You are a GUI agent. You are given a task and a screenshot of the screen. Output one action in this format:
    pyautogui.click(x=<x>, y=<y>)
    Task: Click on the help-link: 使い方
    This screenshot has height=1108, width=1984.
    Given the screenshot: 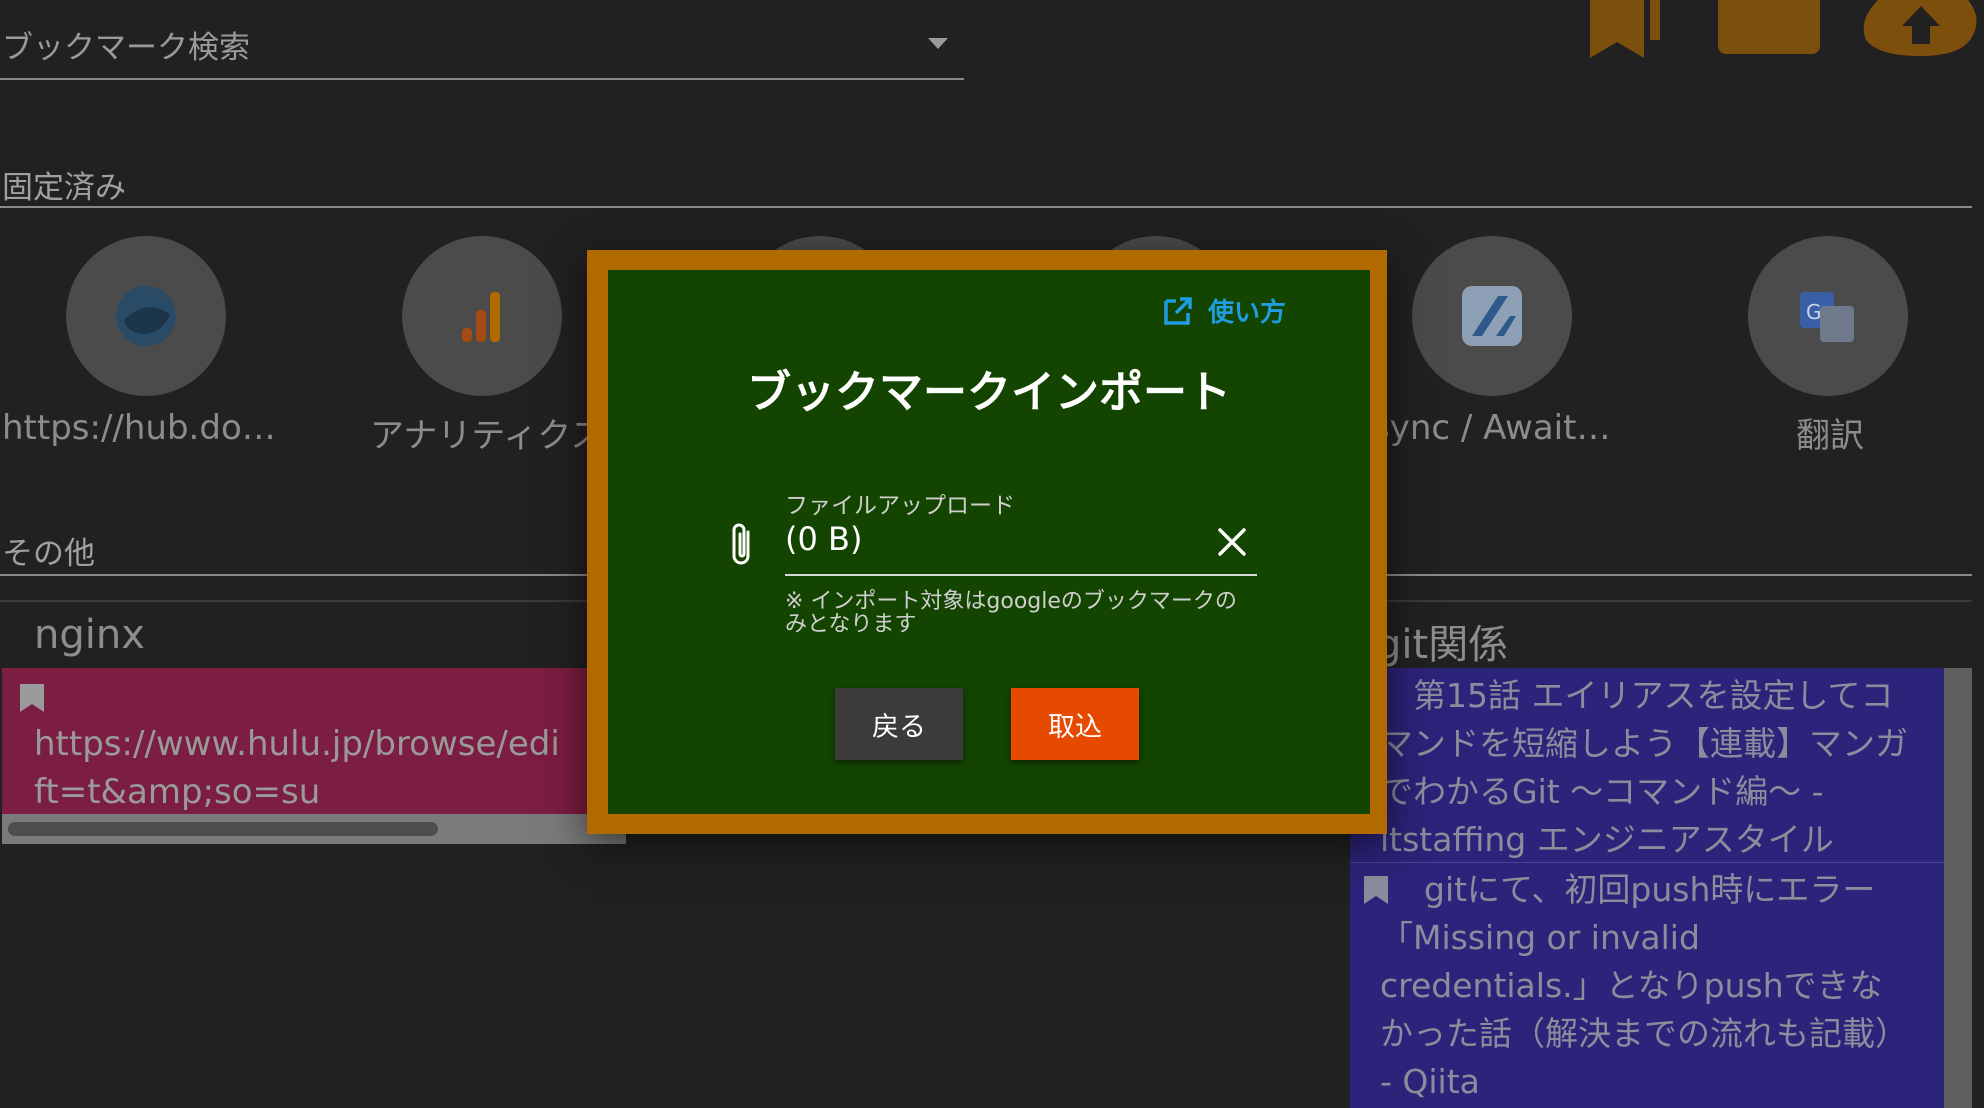 What is the action you would take?
    pyautogui.click(x=1224, y=310)
    